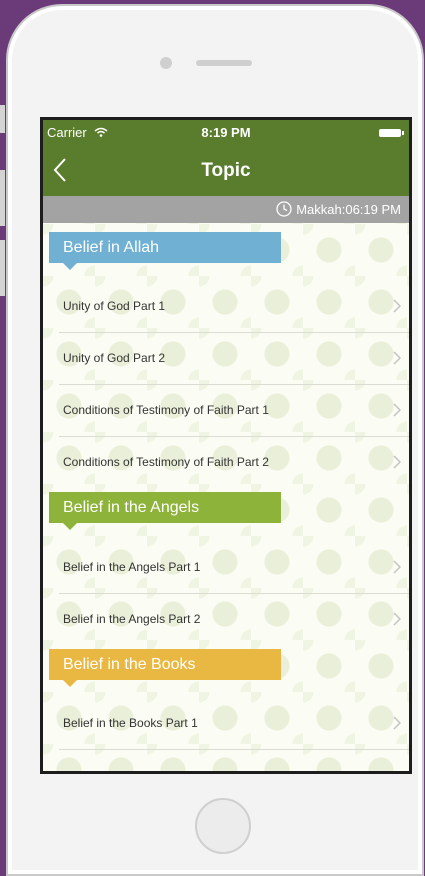 This screenshot has height=876, width=425. What do you see at coordinates (226, 132) in the screenshot?
I see `status-time: 8:19 PM` at bounding box center [226, 132].